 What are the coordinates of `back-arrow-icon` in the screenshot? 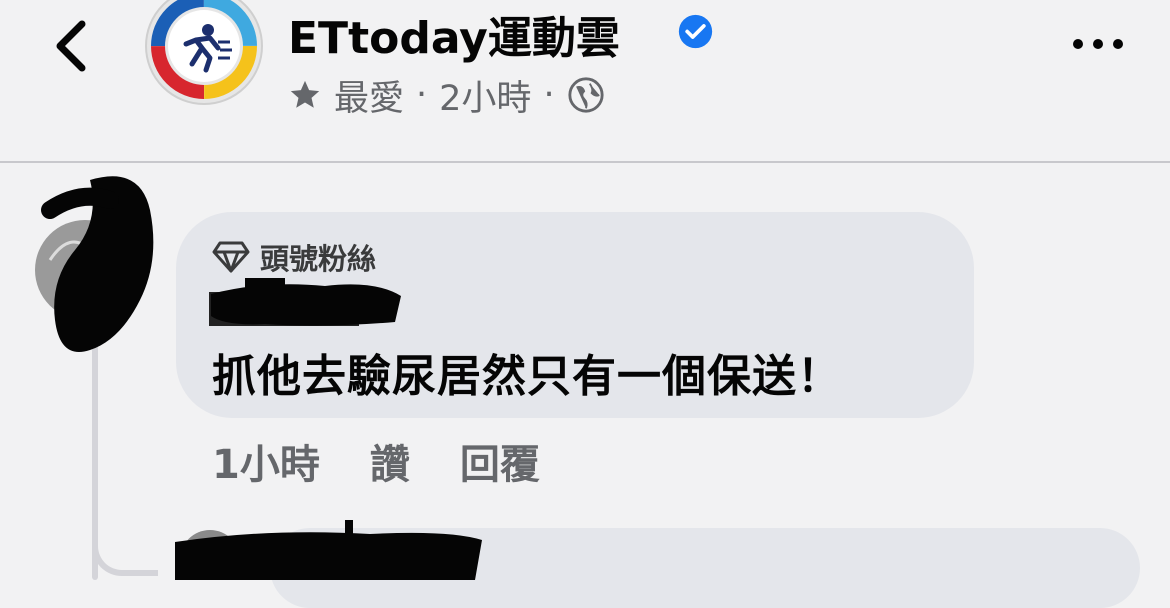 It's located at (73, 46).